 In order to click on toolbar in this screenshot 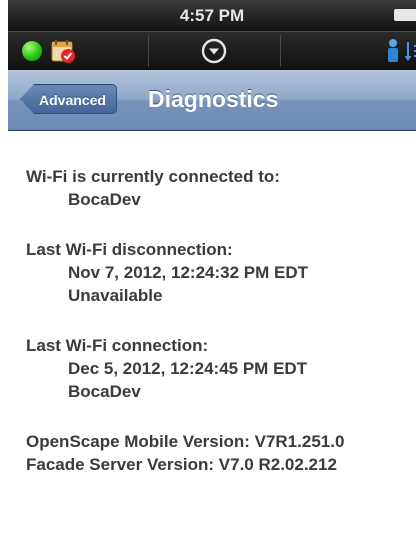, I will do `click(212, 51)`.